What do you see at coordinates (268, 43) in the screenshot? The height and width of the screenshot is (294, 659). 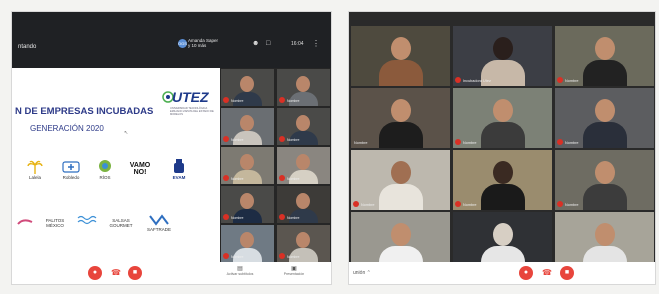 I see `chat-icon: □` at bounding box center [268, 43].